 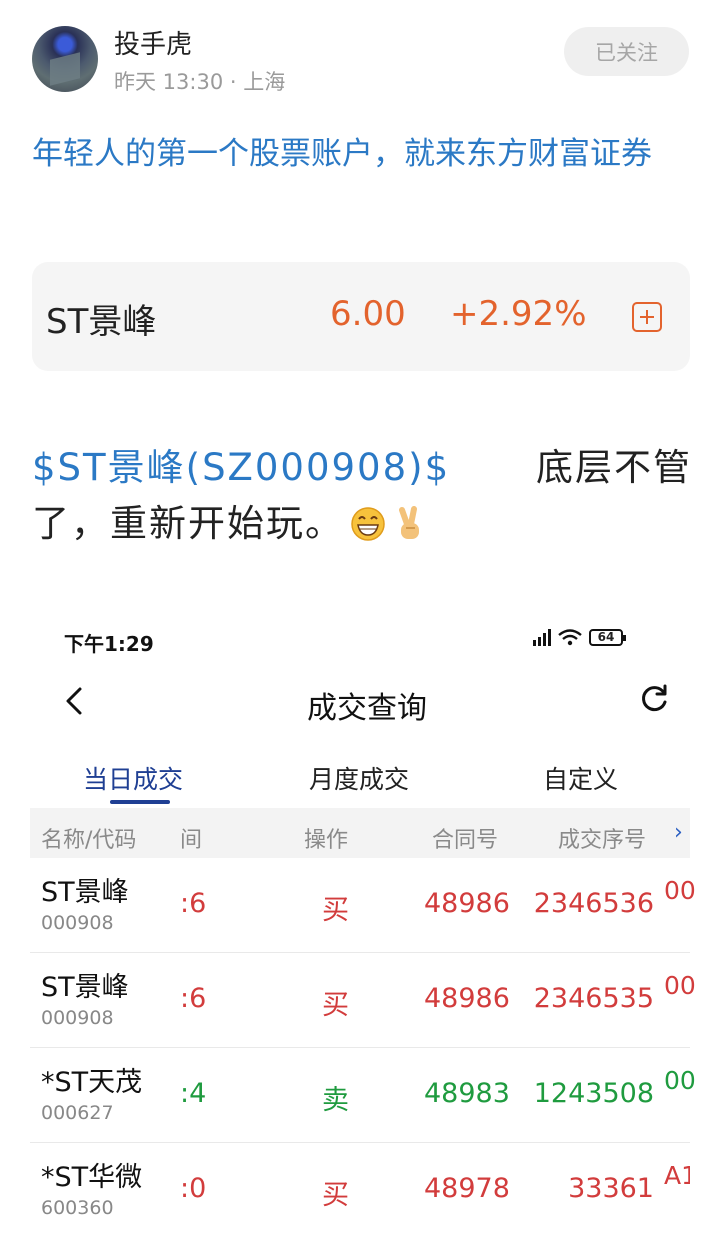 What do you see at coordinates (133, 778) in the screenshot?
I see `tab-today-trades: 当日成交` at bounding box center [133, 778].